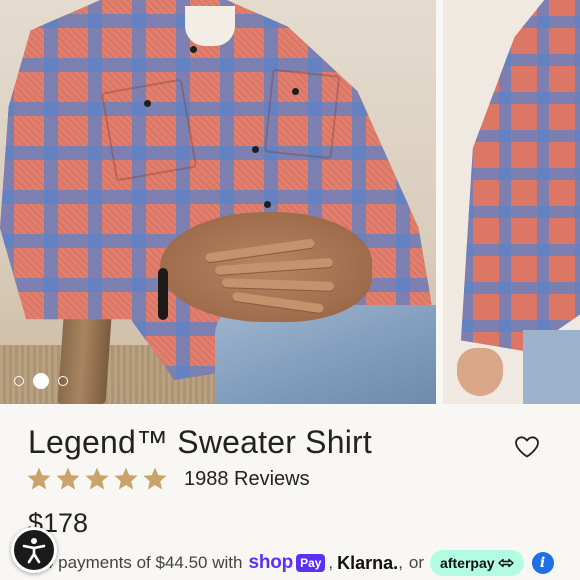 Image resolution: width=580 pixels, height=580 pixels. I want to click on accessibility-button, so click(34, 550).